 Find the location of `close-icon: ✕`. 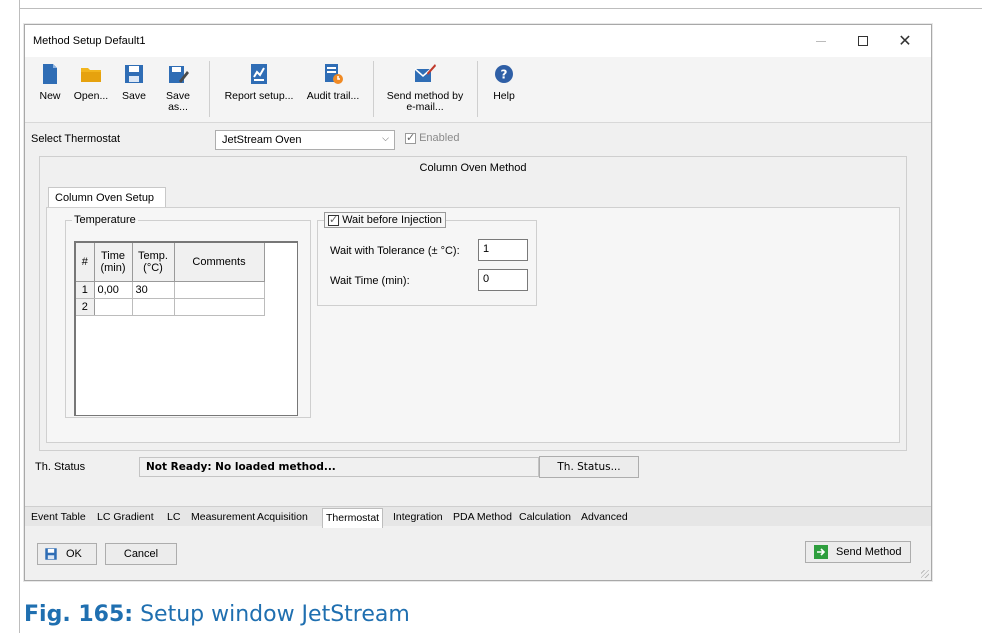

close-icon: ✕ is located at coordinates (905, 41).